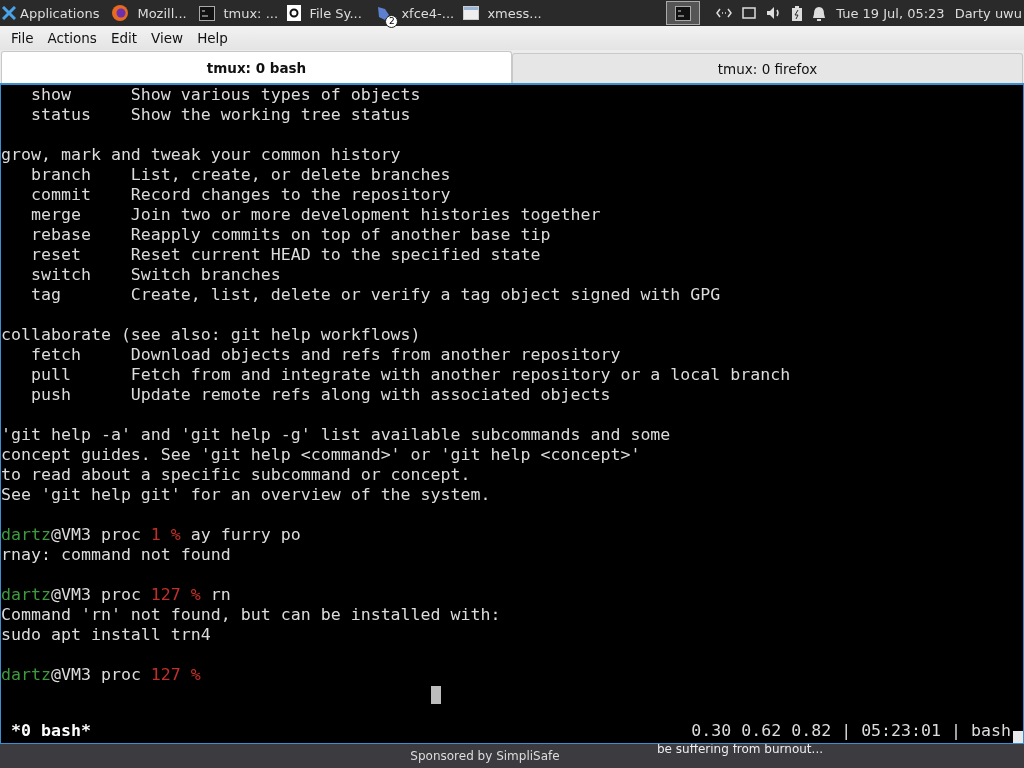 This screenshot has height=768, width=1024. Describe the element at coordinates (320, 395) in the screenshot. I see `terminal-line: push Update remote refs along with associated objects` at that location.